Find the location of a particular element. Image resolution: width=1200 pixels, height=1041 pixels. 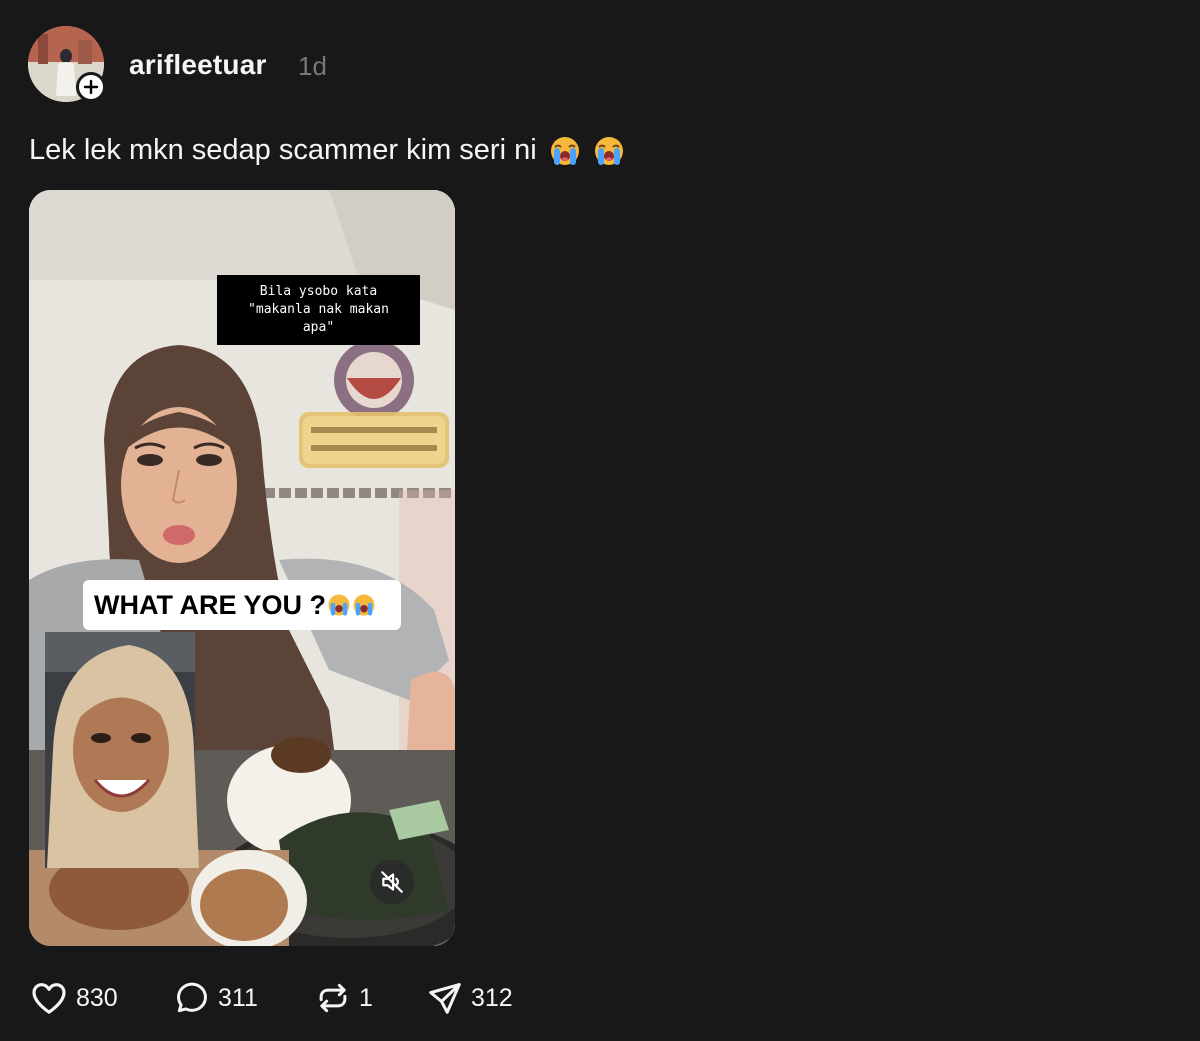

post-caption: Lek lek mkn sedap scammer kim seri ni is located at coordinates (327, 150).